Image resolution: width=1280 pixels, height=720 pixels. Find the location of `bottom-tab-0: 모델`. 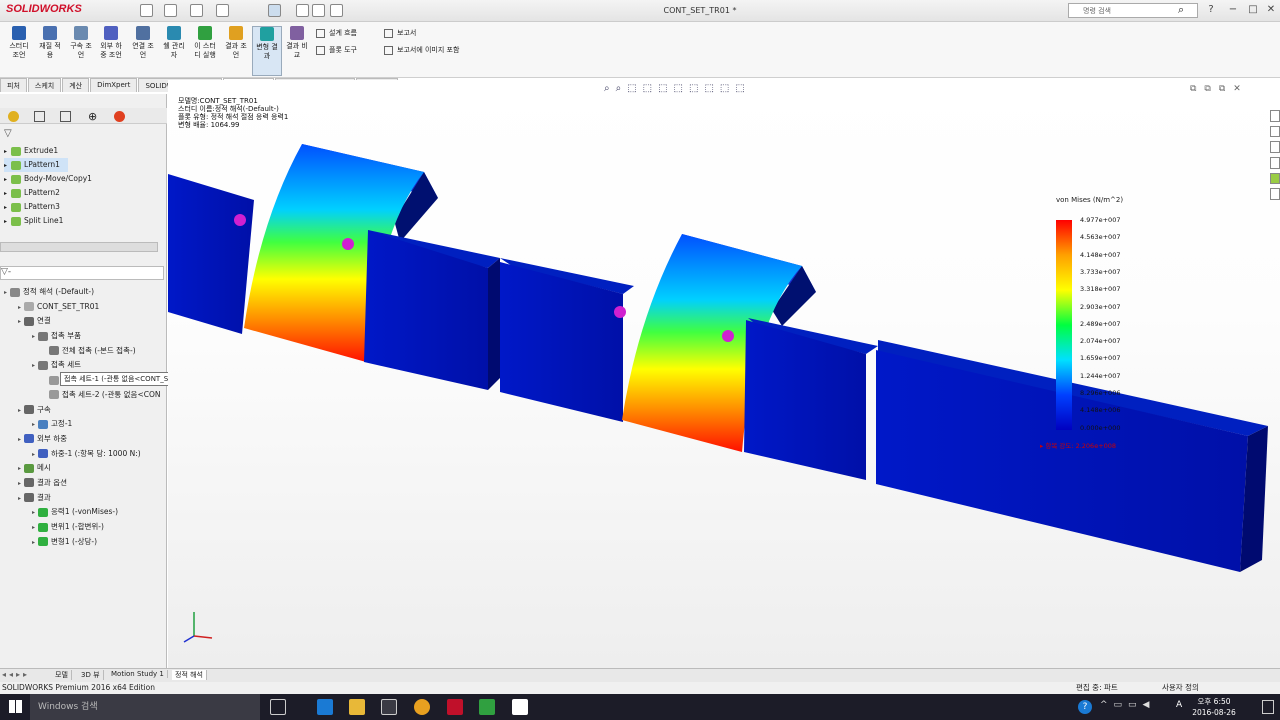

bottom-tab-0: 모델 is located at coordinates (62, 675).